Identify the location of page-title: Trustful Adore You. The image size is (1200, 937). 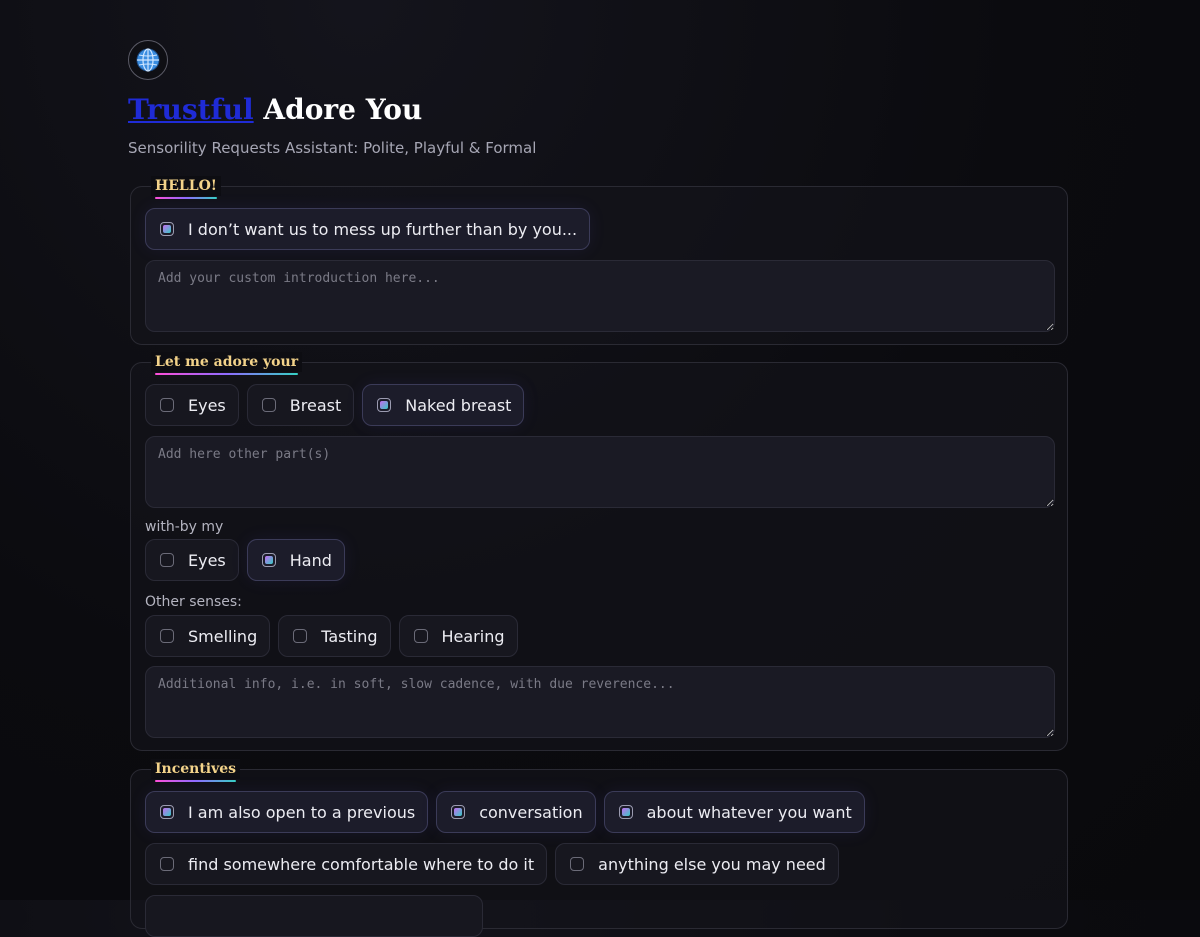
(599, 110).